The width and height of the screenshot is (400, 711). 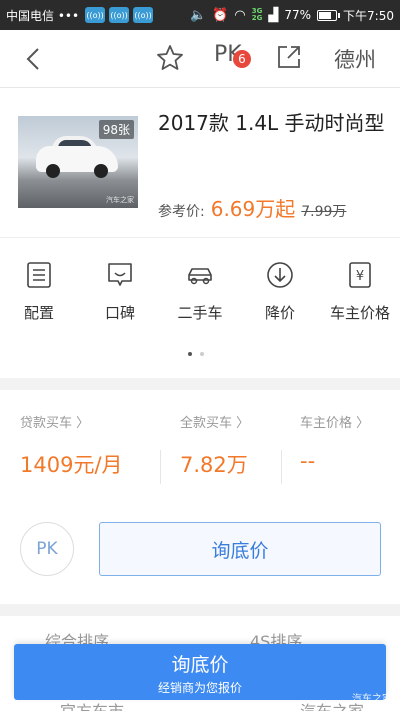 What do you see at coordinates (335, 423) in the screenshot?
I see `owner-price-label: 车主价格 〉` at bounding box center [335, 423].